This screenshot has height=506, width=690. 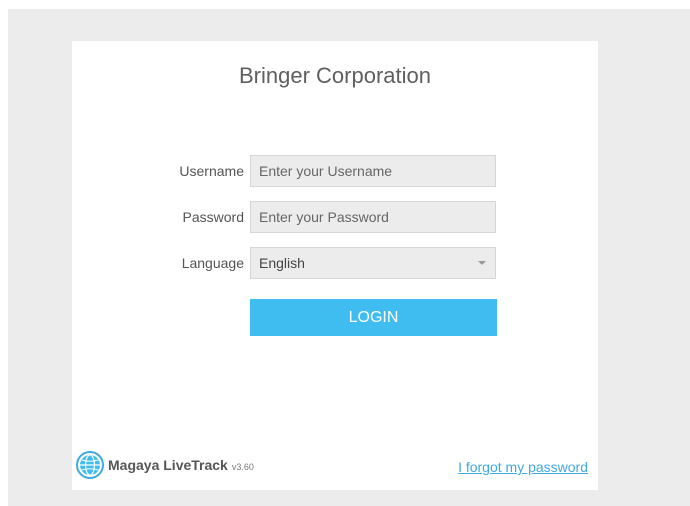 I want to click on username-label: Username, so click(x=211, y=171).